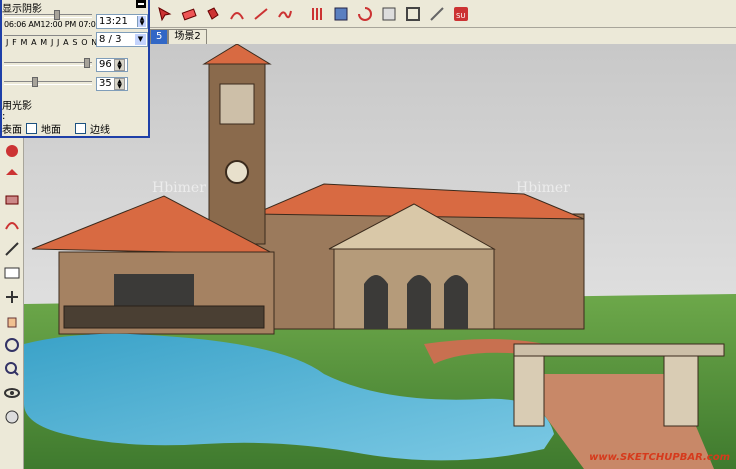 This screenshot has height=469, width=736. Describe the element at coordinates (12, 199) in the screenshot. I see `follow-me-left-icon` at that location.